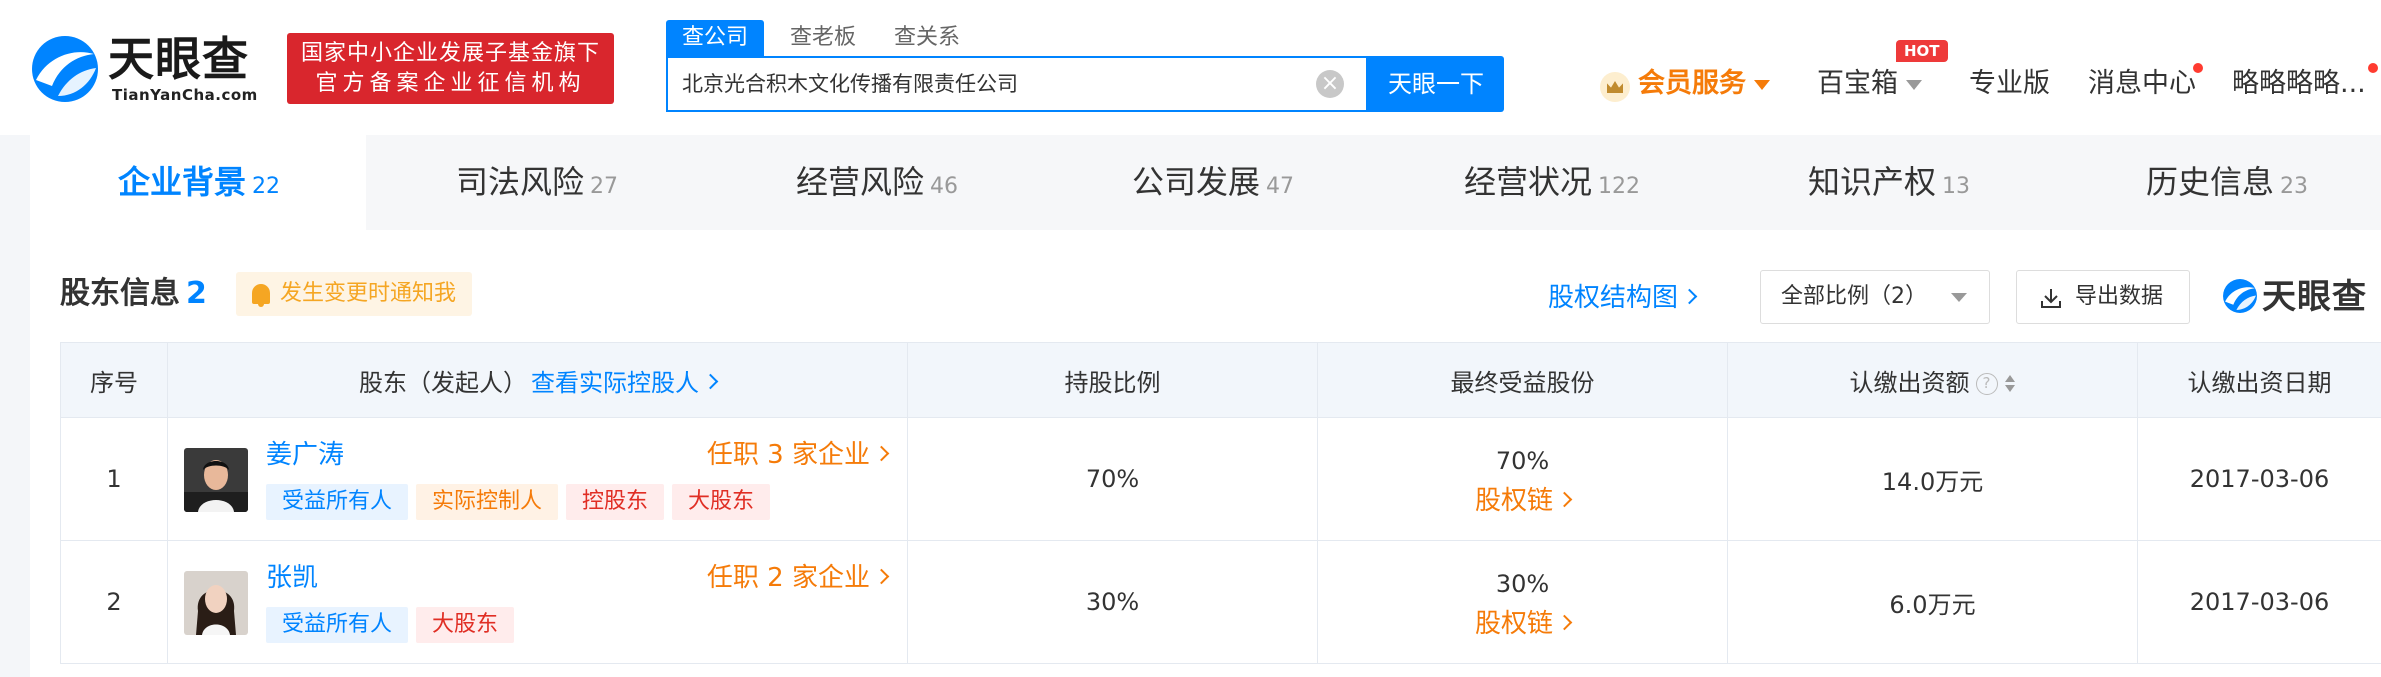 This screenshot has height=677, width=2381. I want to click on vip-service-menu: 会员服务, so click(1704, 84).